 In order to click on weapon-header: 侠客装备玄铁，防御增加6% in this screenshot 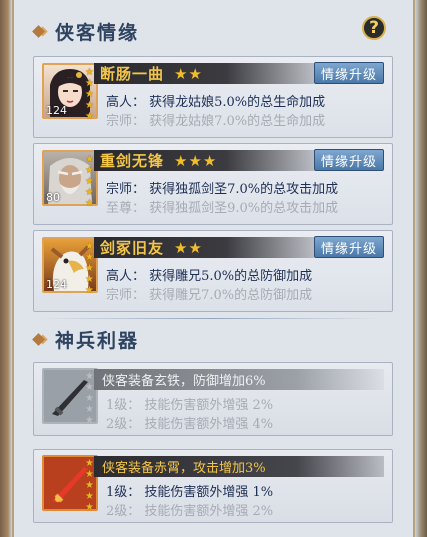, I will do `click(239, 379)`.